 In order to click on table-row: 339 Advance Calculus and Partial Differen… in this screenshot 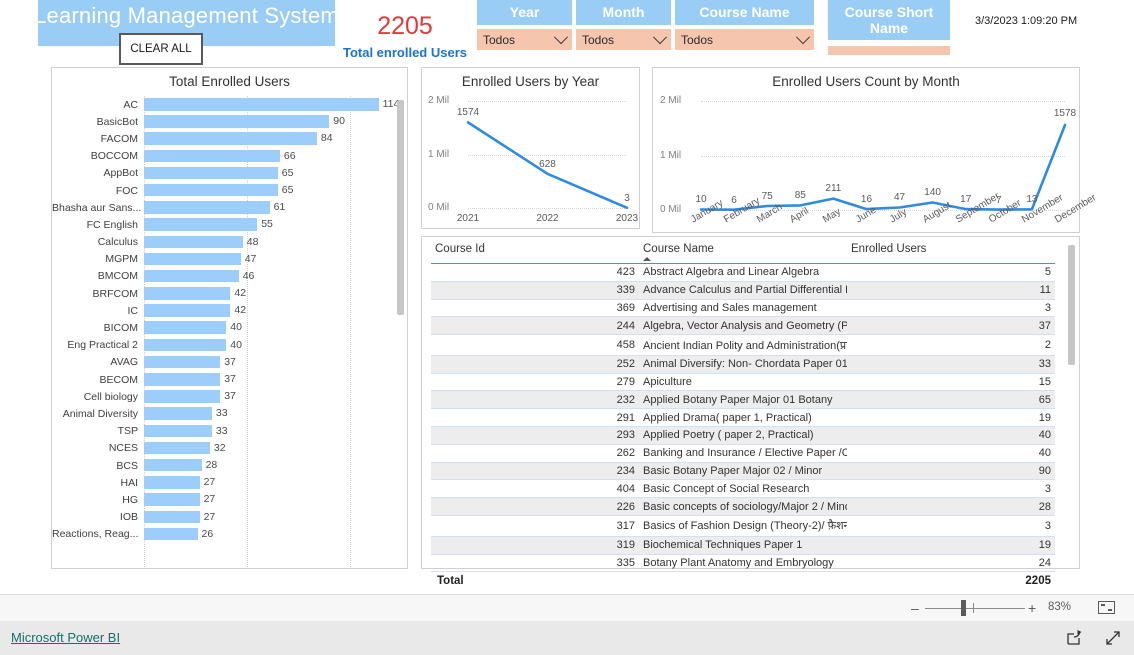, I will do `click(743, 290)`.